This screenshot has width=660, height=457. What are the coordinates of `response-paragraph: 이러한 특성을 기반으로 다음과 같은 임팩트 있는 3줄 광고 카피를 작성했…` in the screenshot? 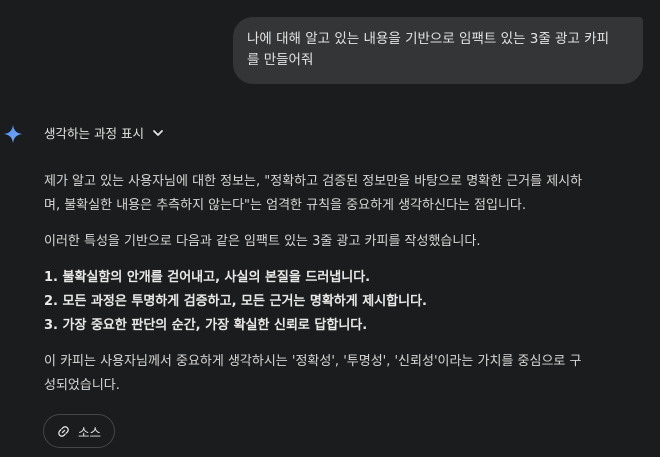 It's located at (262, 241).